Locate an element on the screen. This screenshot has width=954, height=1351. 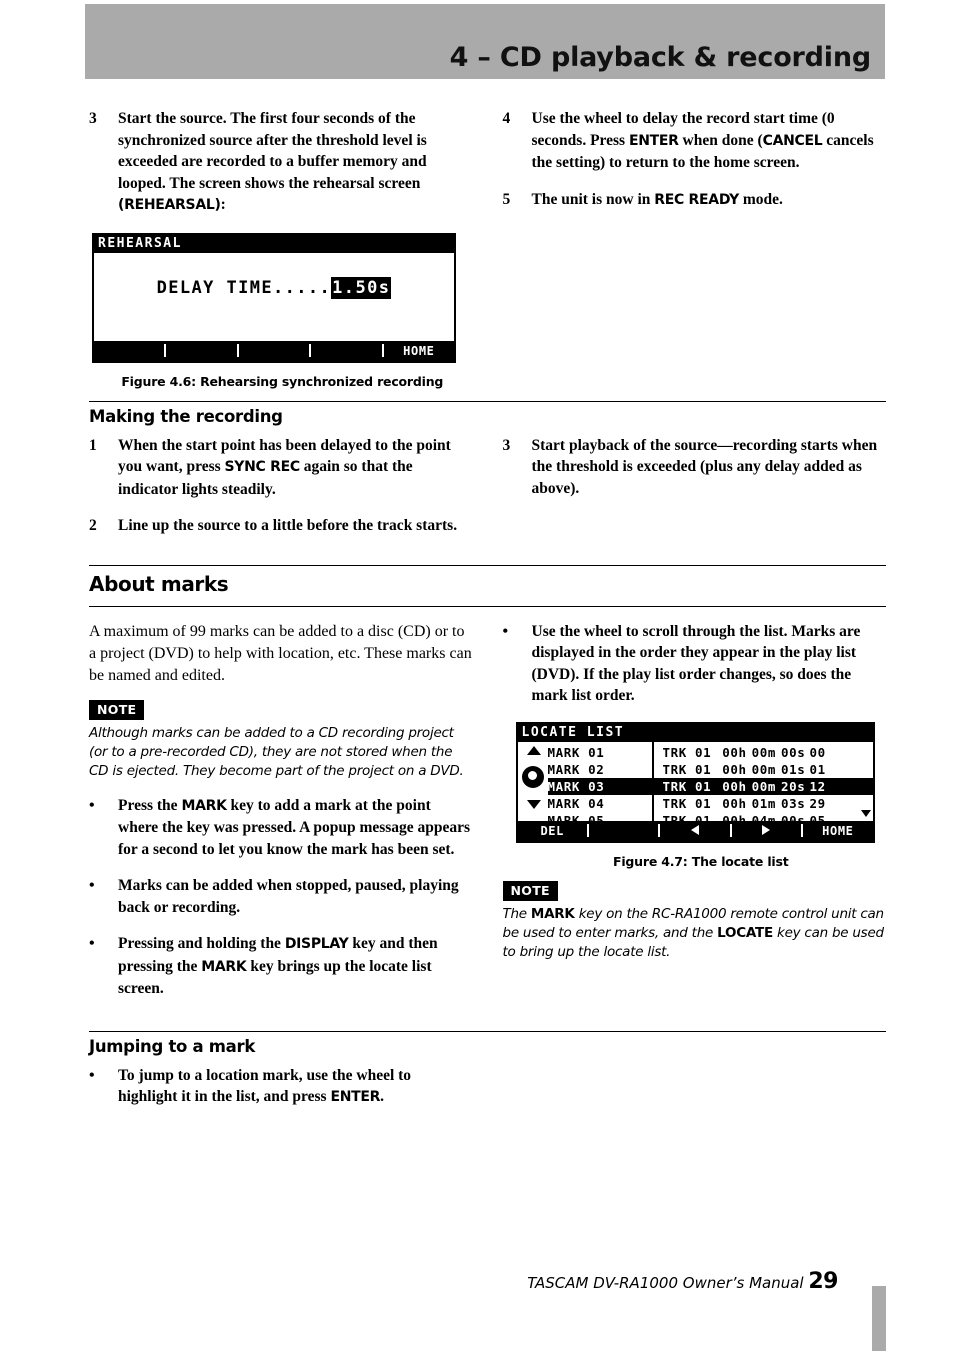
section-rule is located at coordinates (487, 401).